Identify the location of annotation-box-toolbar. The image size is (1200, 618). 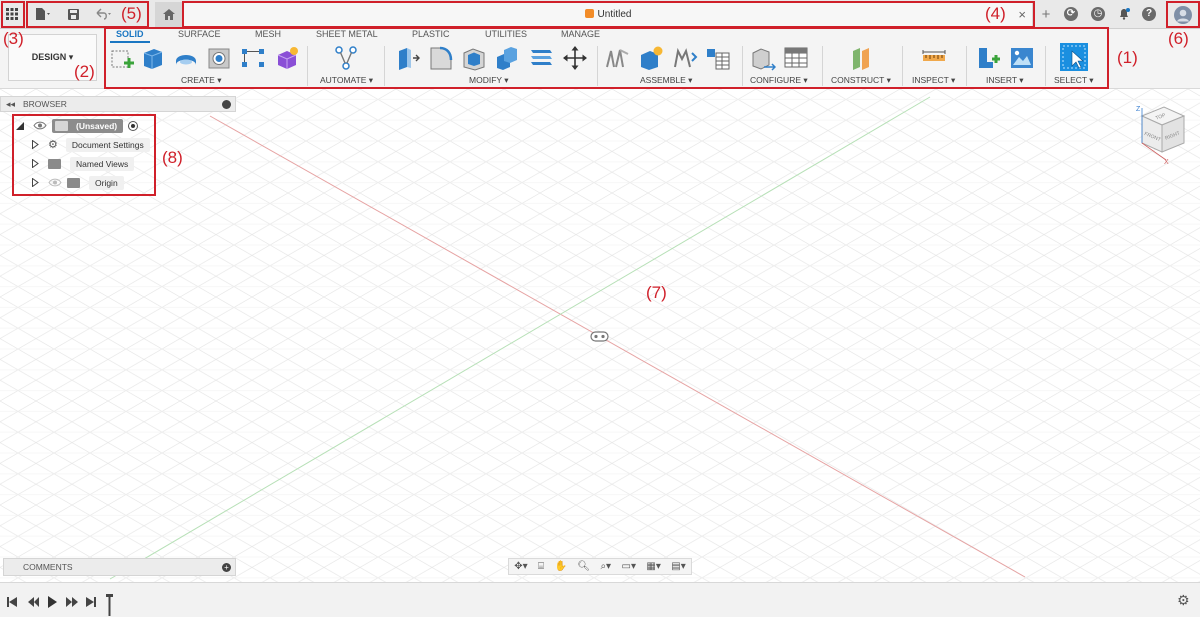
(606, 58).